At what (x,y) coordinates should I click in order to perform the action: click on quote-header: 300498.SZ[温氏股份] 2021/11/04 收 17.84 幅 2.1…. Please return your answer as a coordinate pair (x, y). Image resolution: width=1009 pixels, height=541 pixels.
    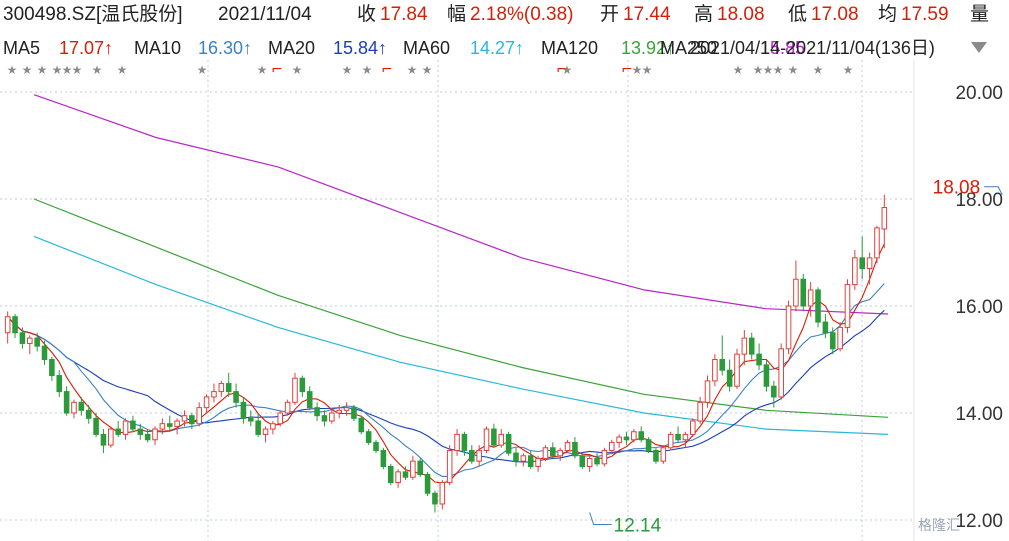
    Looking at the image, I should click on (504, 15).